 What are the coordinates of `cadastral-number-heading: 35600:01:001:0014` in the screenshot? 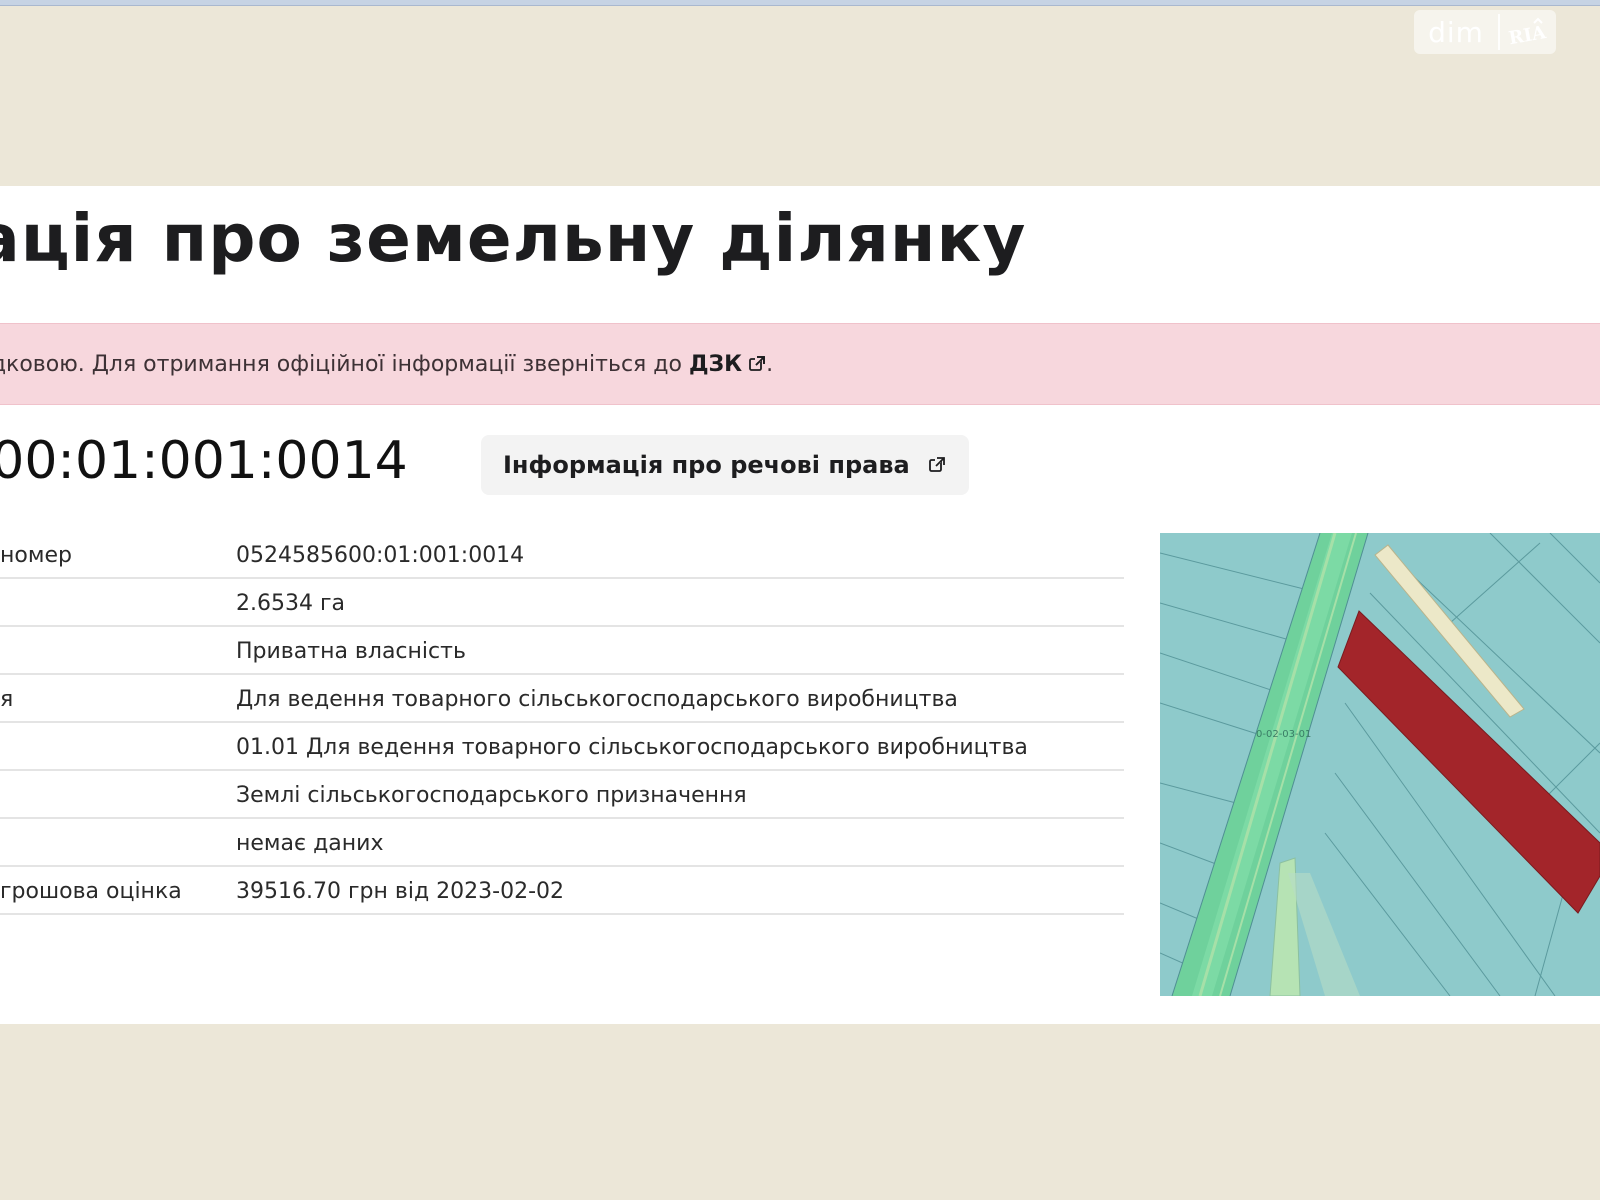 It's located at (204, 461).